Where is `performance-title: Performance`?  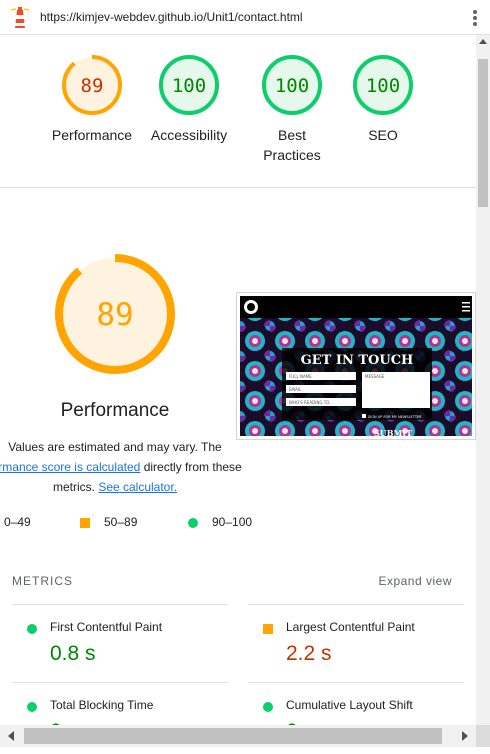 performance-title: Performance is located at coordinates (115, 410).